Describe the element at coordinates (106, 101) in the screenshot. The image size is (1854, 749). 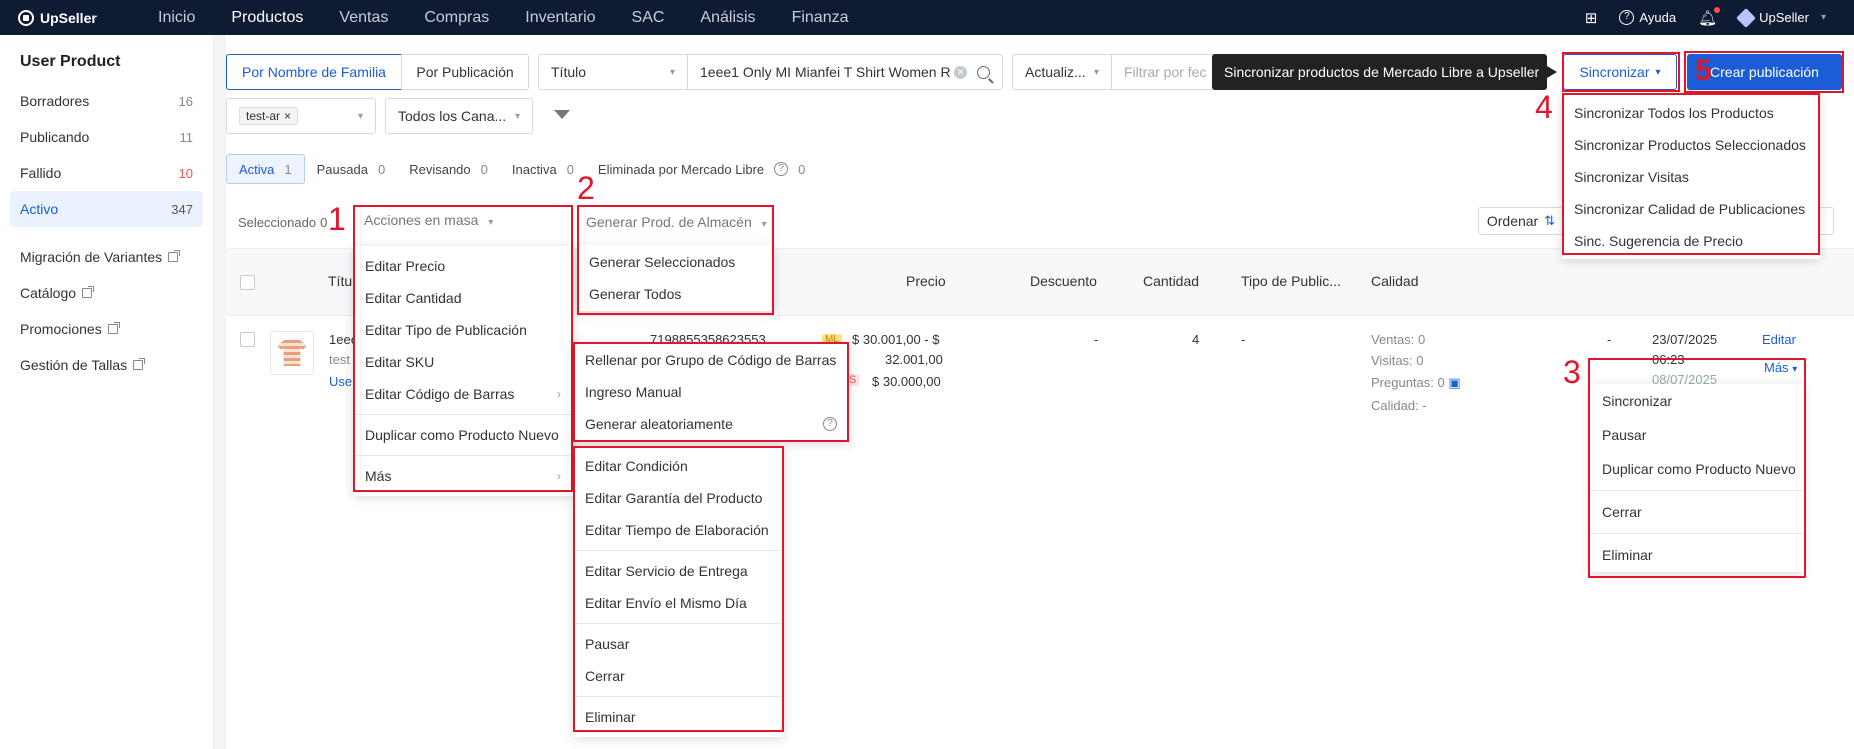
I see `sidebar-item-borradores: Borradores 16` at that location.